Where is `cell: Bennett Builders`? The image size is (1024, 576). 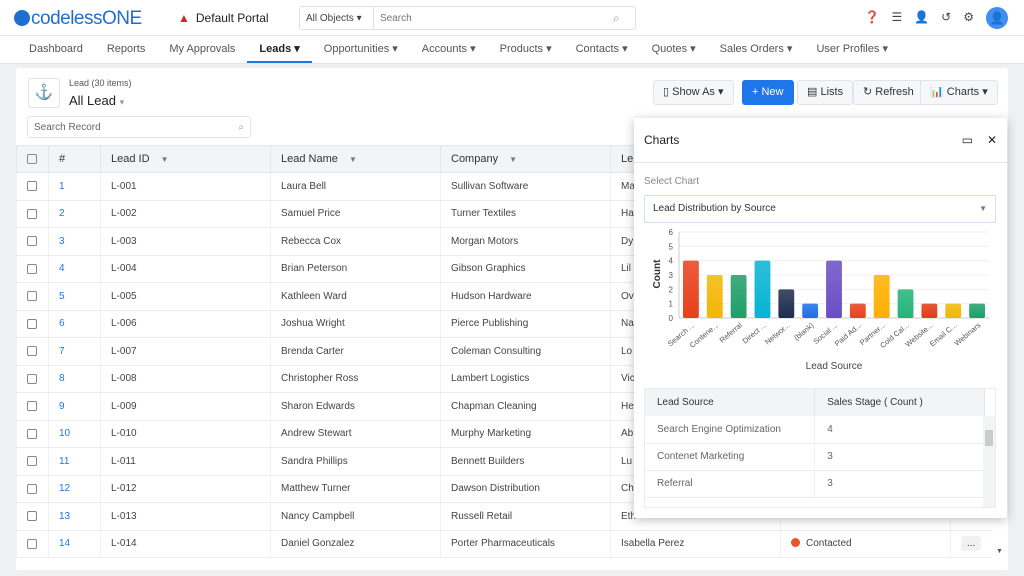 cell: Bennett Builders is located at coordinates (525, 461).